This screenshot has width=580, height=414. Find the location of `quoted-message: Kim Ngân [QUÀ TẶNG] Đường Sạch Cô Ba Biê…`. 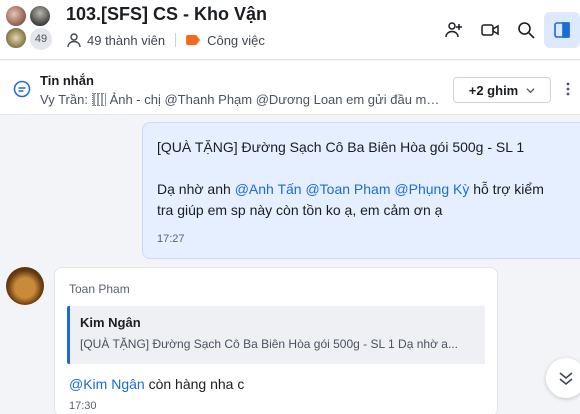

quoted-message: Kim Ngân [QUÀ TẶNG] Đường Sạch Cô Ba Biê… is located at coordinates (276, 335).